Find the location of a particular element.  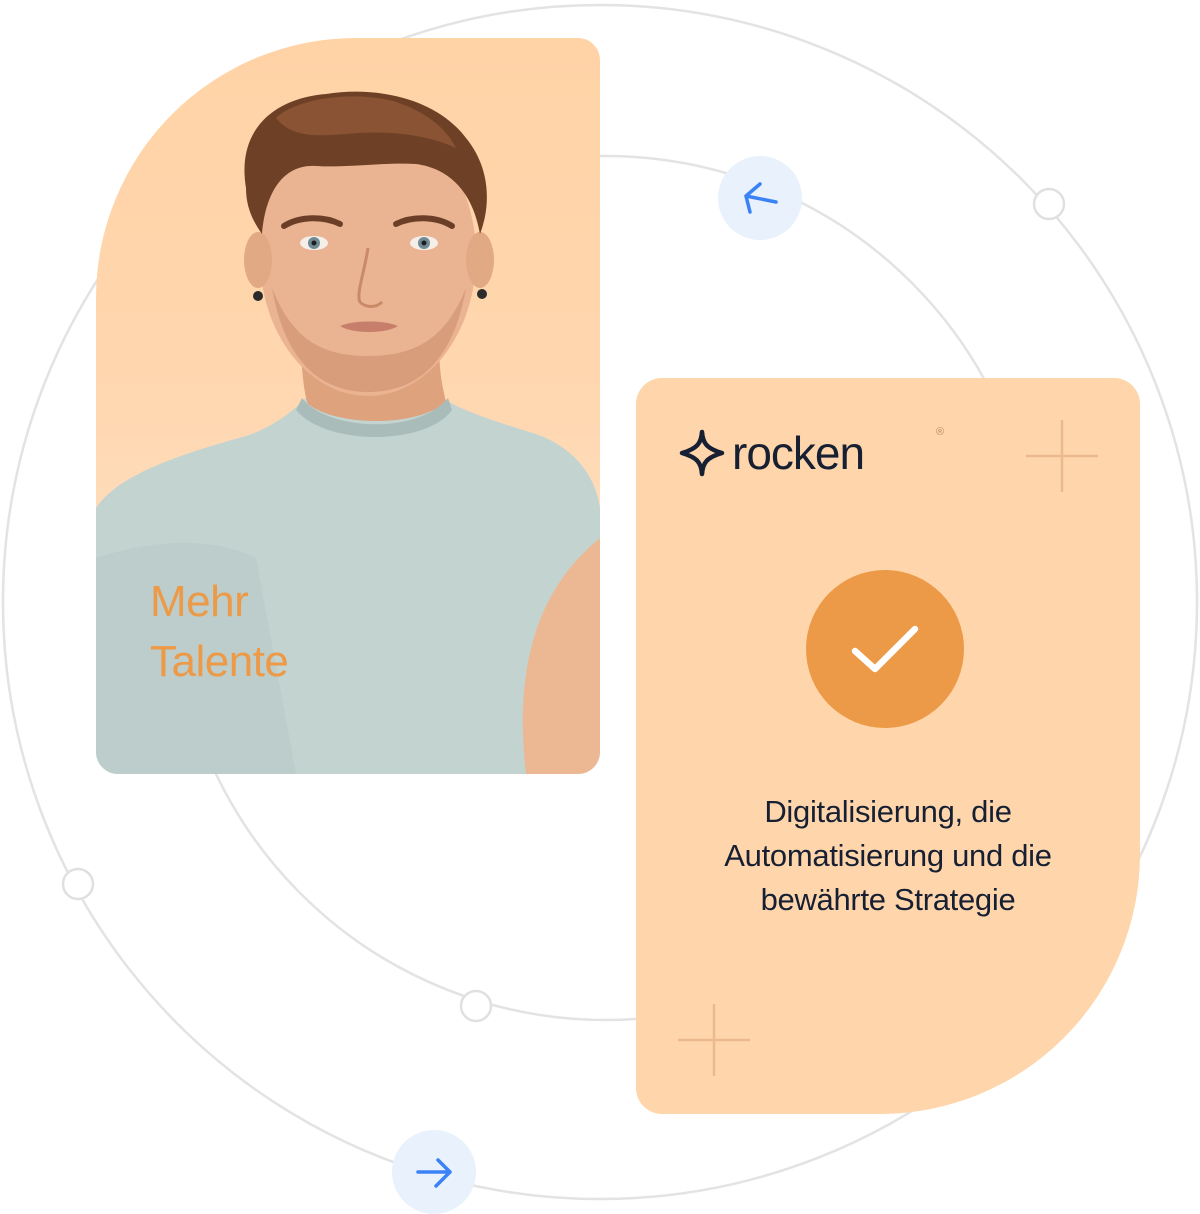

photo-caption: Mehr Talente is located at coordinates (219, 632).